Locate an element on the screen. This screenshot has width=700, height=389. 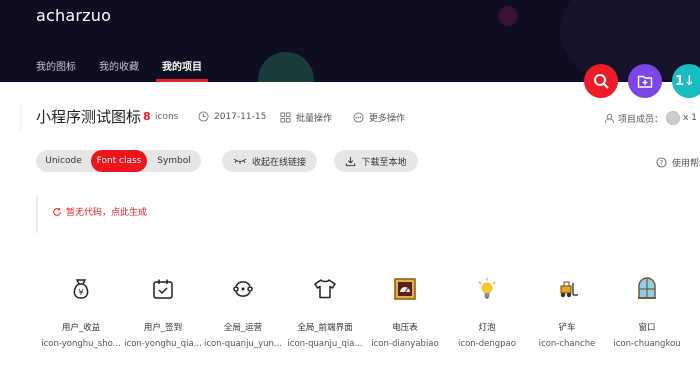
segment-font-class: Font class is located at coordinates (119, 161).